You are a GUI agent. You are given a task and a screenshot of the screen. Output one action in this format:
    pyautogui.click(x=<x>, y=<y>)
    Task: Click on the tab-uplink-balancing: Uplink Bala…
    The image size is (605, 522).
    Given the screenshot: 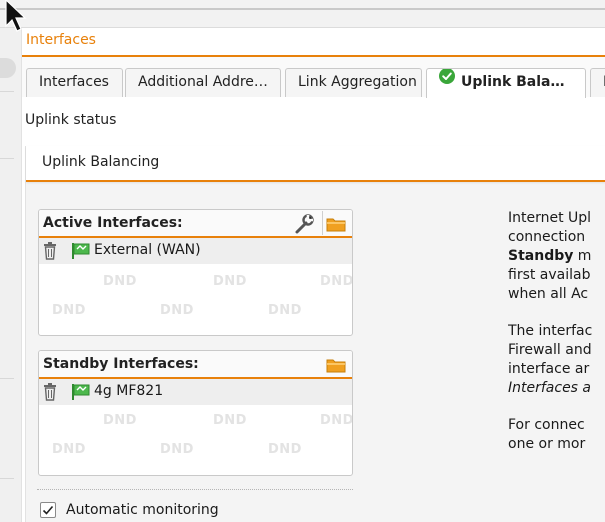 What is the action you would take?
    pyautogui.click(x=506, y=83)
    